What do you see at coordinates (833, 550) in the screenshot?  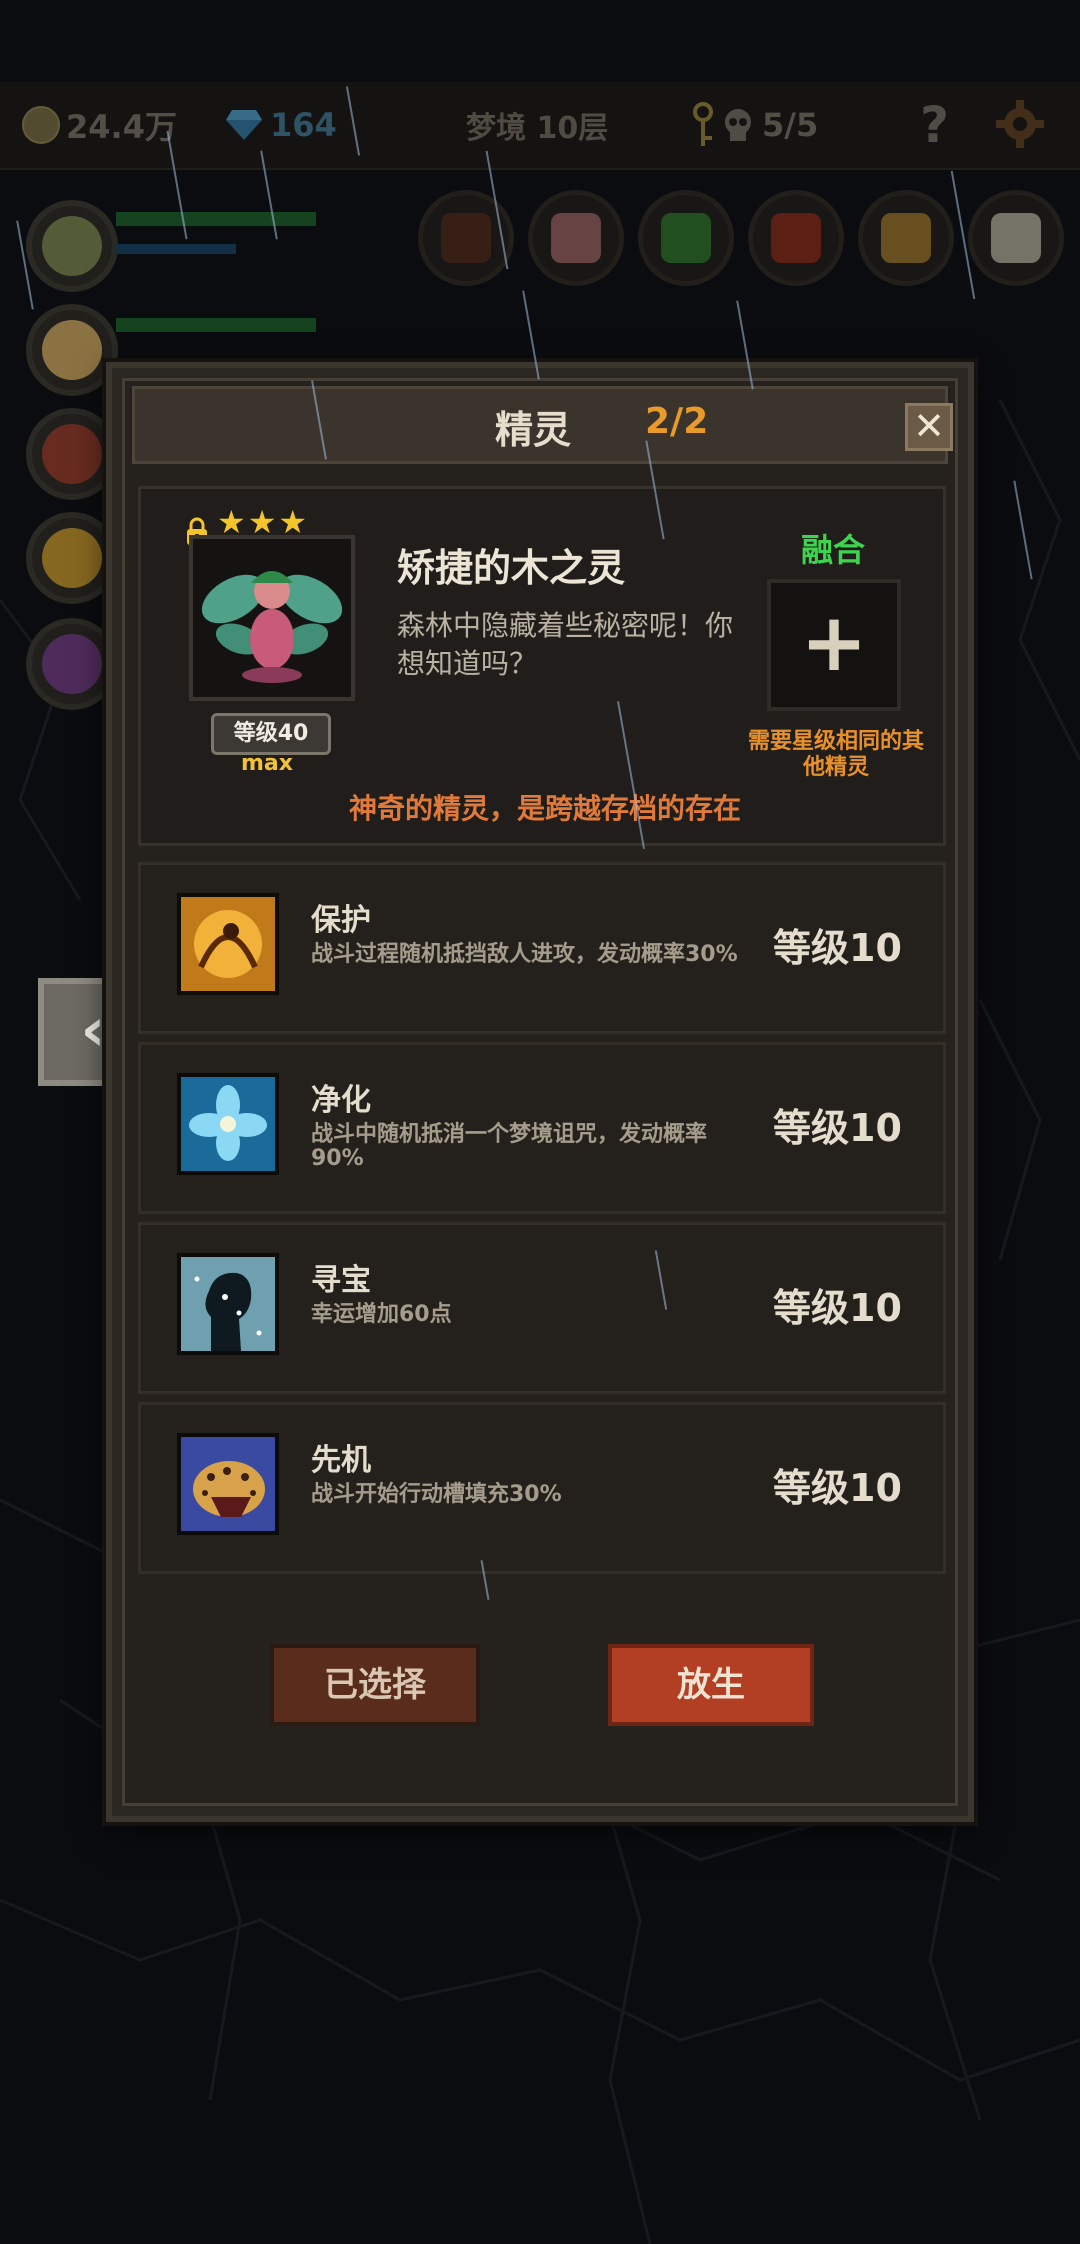 I see `fuse-label: 融合` at bounding box center [833, 550].